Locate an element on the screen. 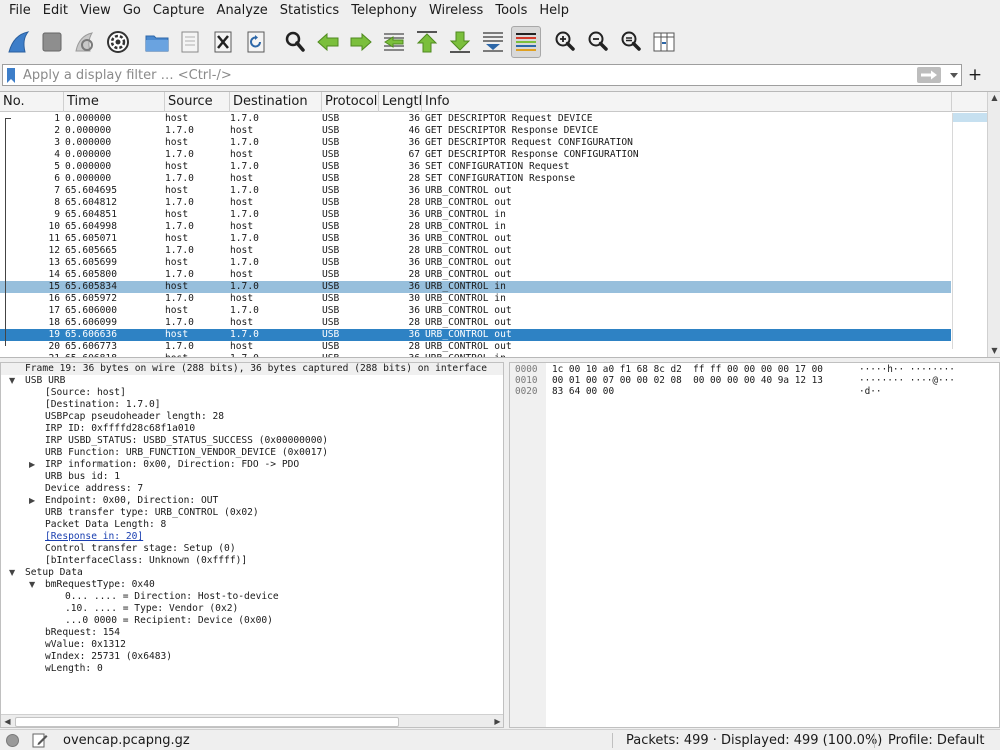  detail-field: wLength: 0 is located at coordinates (74, 669).